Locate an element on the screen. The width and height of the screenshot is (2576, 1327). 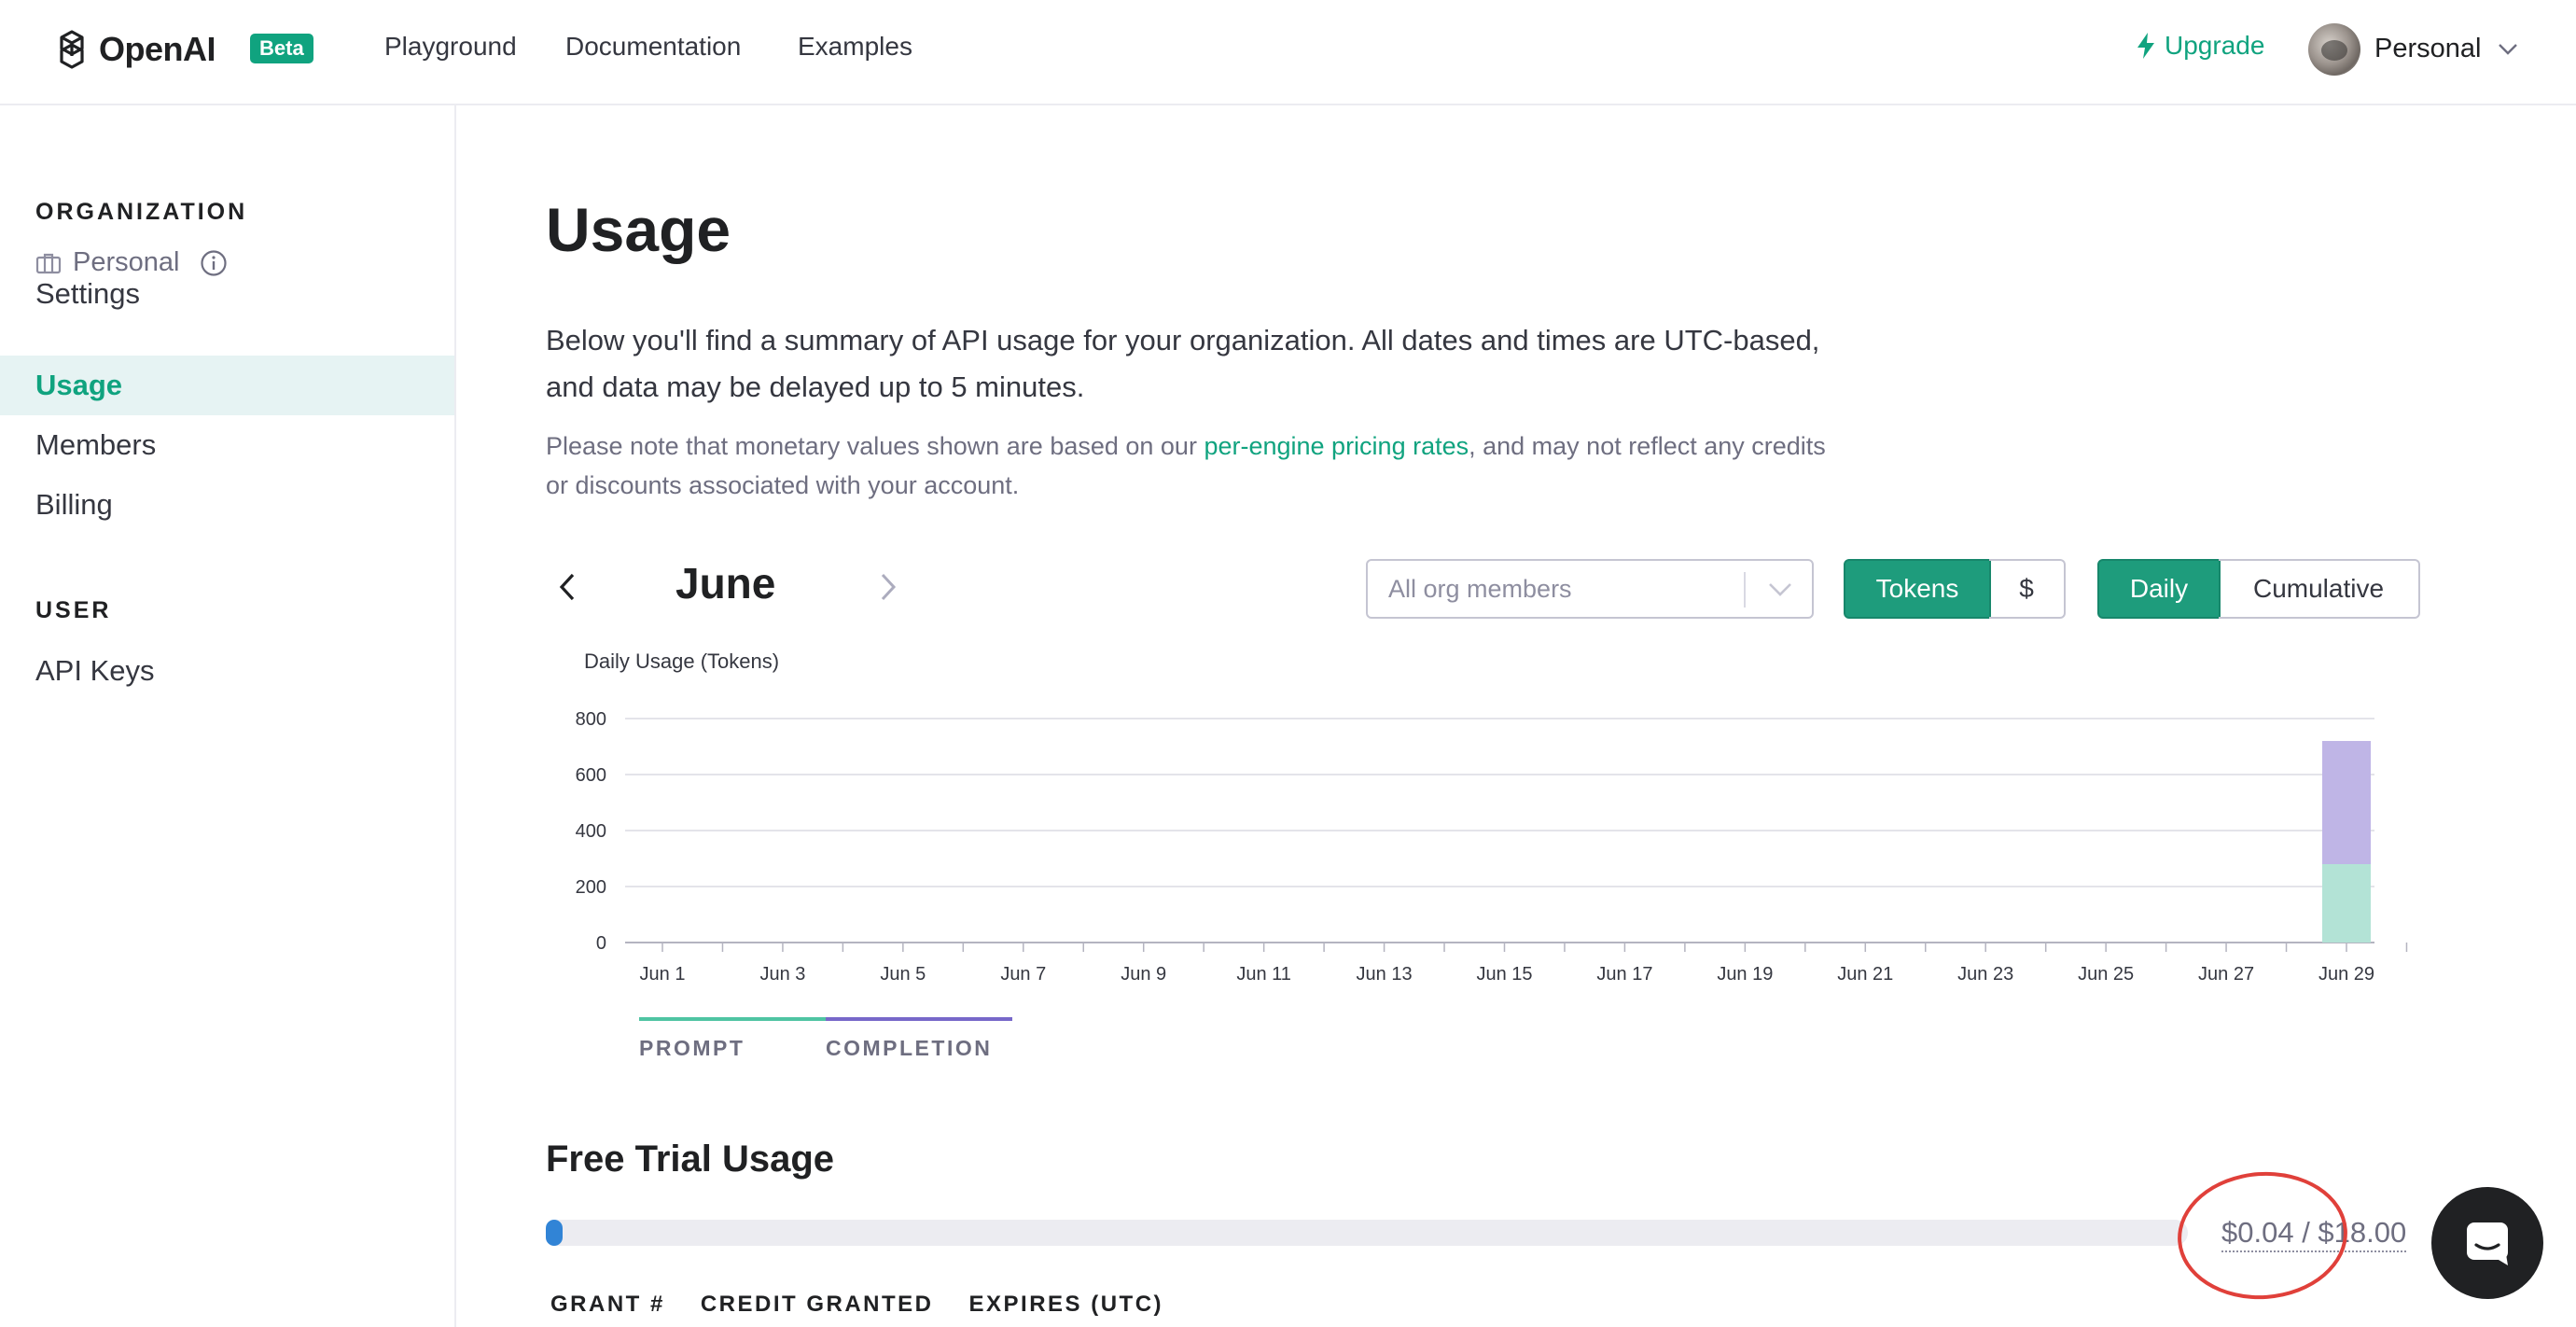
x-tick-label: Jun 15 is located at coordinates (1504, 975).